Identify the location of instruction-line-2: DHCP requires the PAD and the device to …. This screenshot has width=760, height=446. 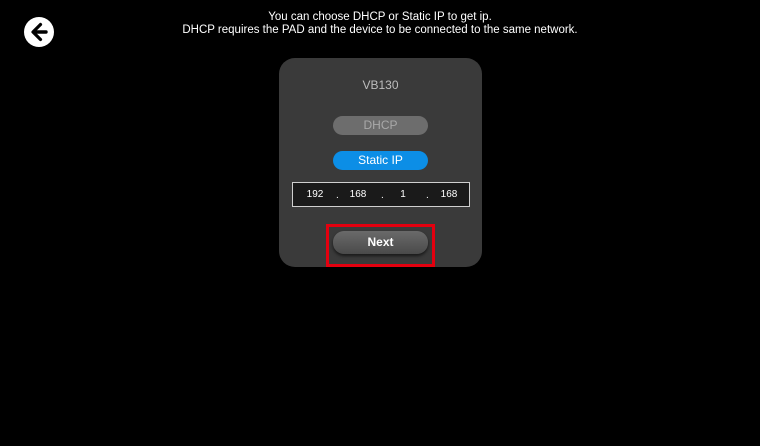
(380, 30).